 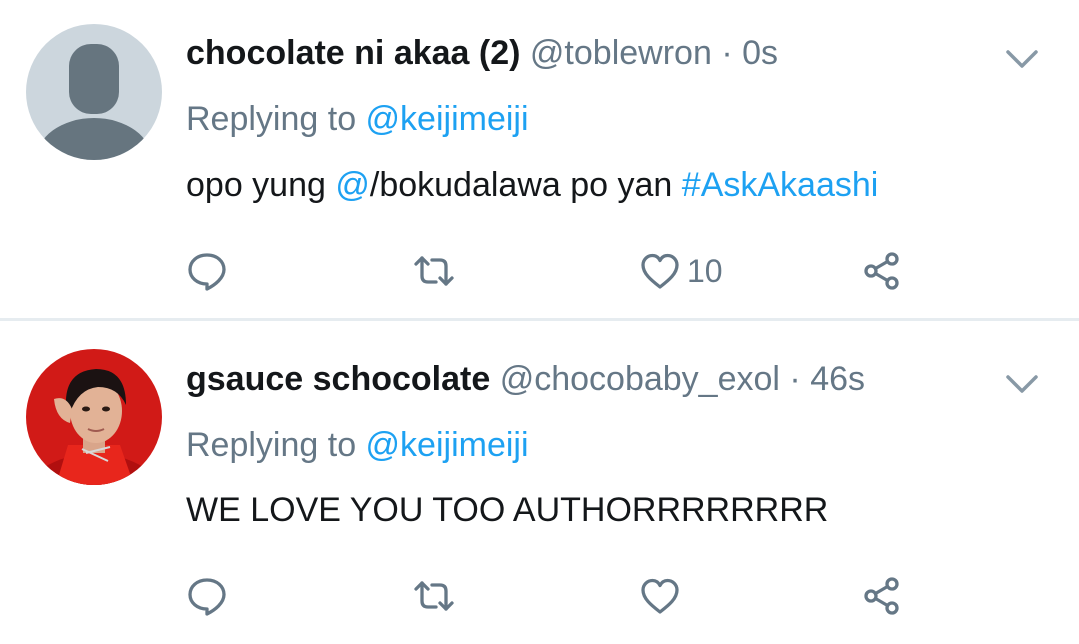 What do you see at coordinates (749, 53) in the screenshot?
I see `timestamp: · 0s` at bounding box center [749, 53].